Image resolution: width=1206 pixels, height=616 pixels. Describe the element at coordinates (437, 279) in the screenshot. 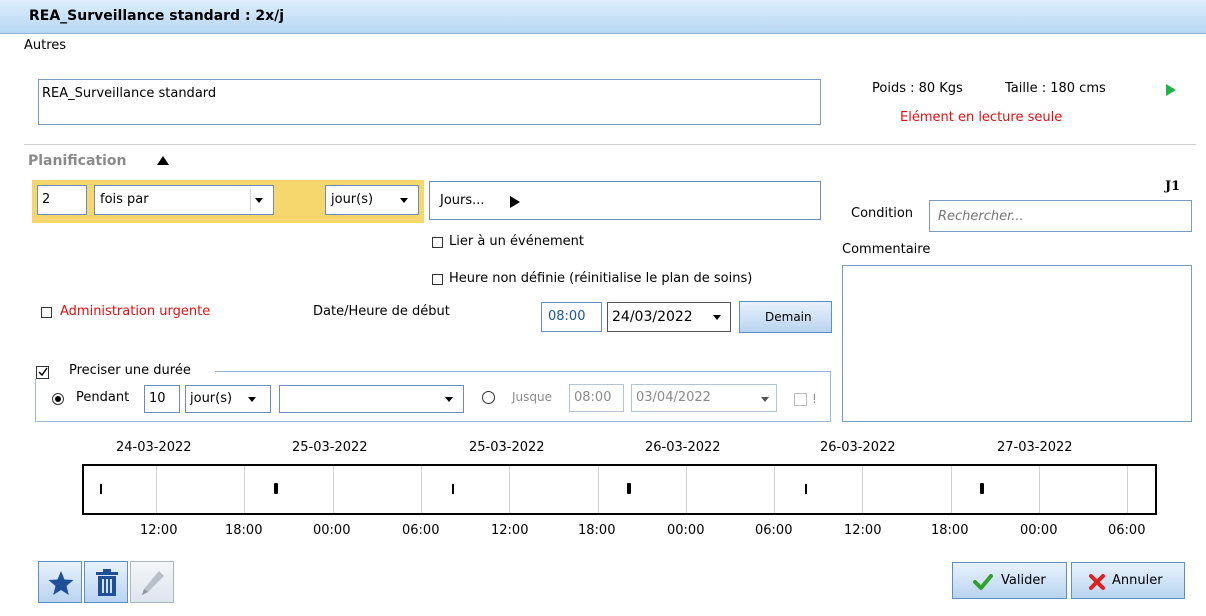

I see `heure-non-definie-checkbox` at that location.